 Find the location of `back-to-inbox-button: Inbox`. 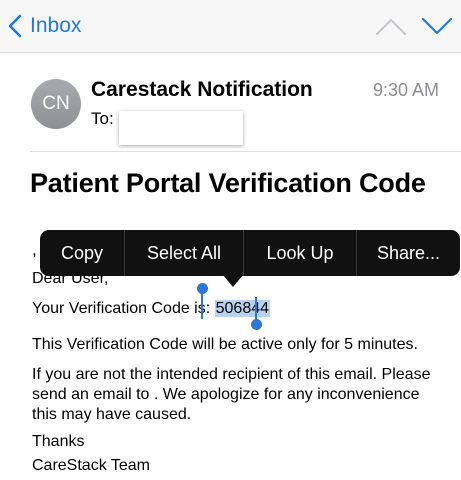

back-to-inbox-button: Inbox is located at coordinates (44, 26).